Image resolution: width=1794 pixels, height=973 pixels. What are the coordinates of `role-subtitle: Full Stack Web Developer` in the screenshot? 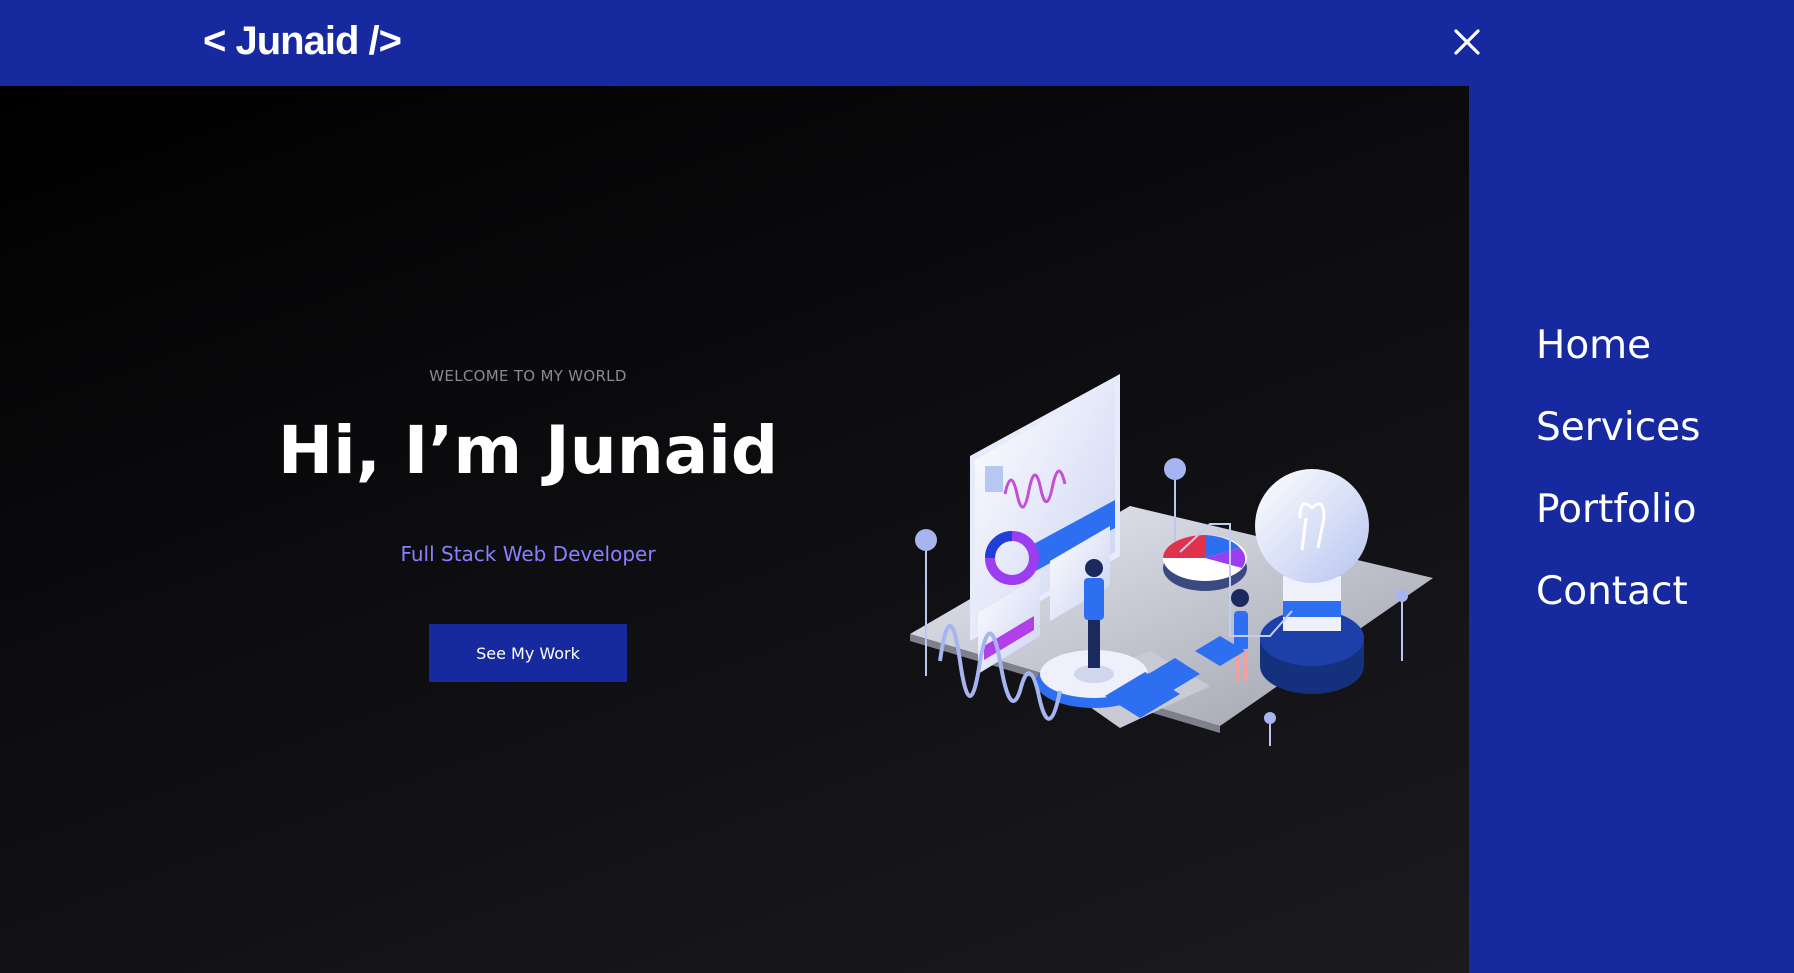 It's located at (528, 554).